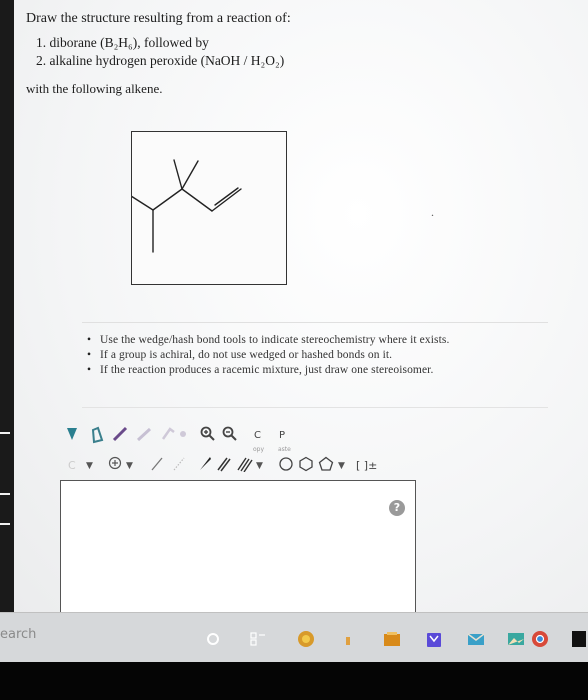 The height and width of the screenshot is (700, 588). I want to click on add-charge-icon, so click(115, 466).